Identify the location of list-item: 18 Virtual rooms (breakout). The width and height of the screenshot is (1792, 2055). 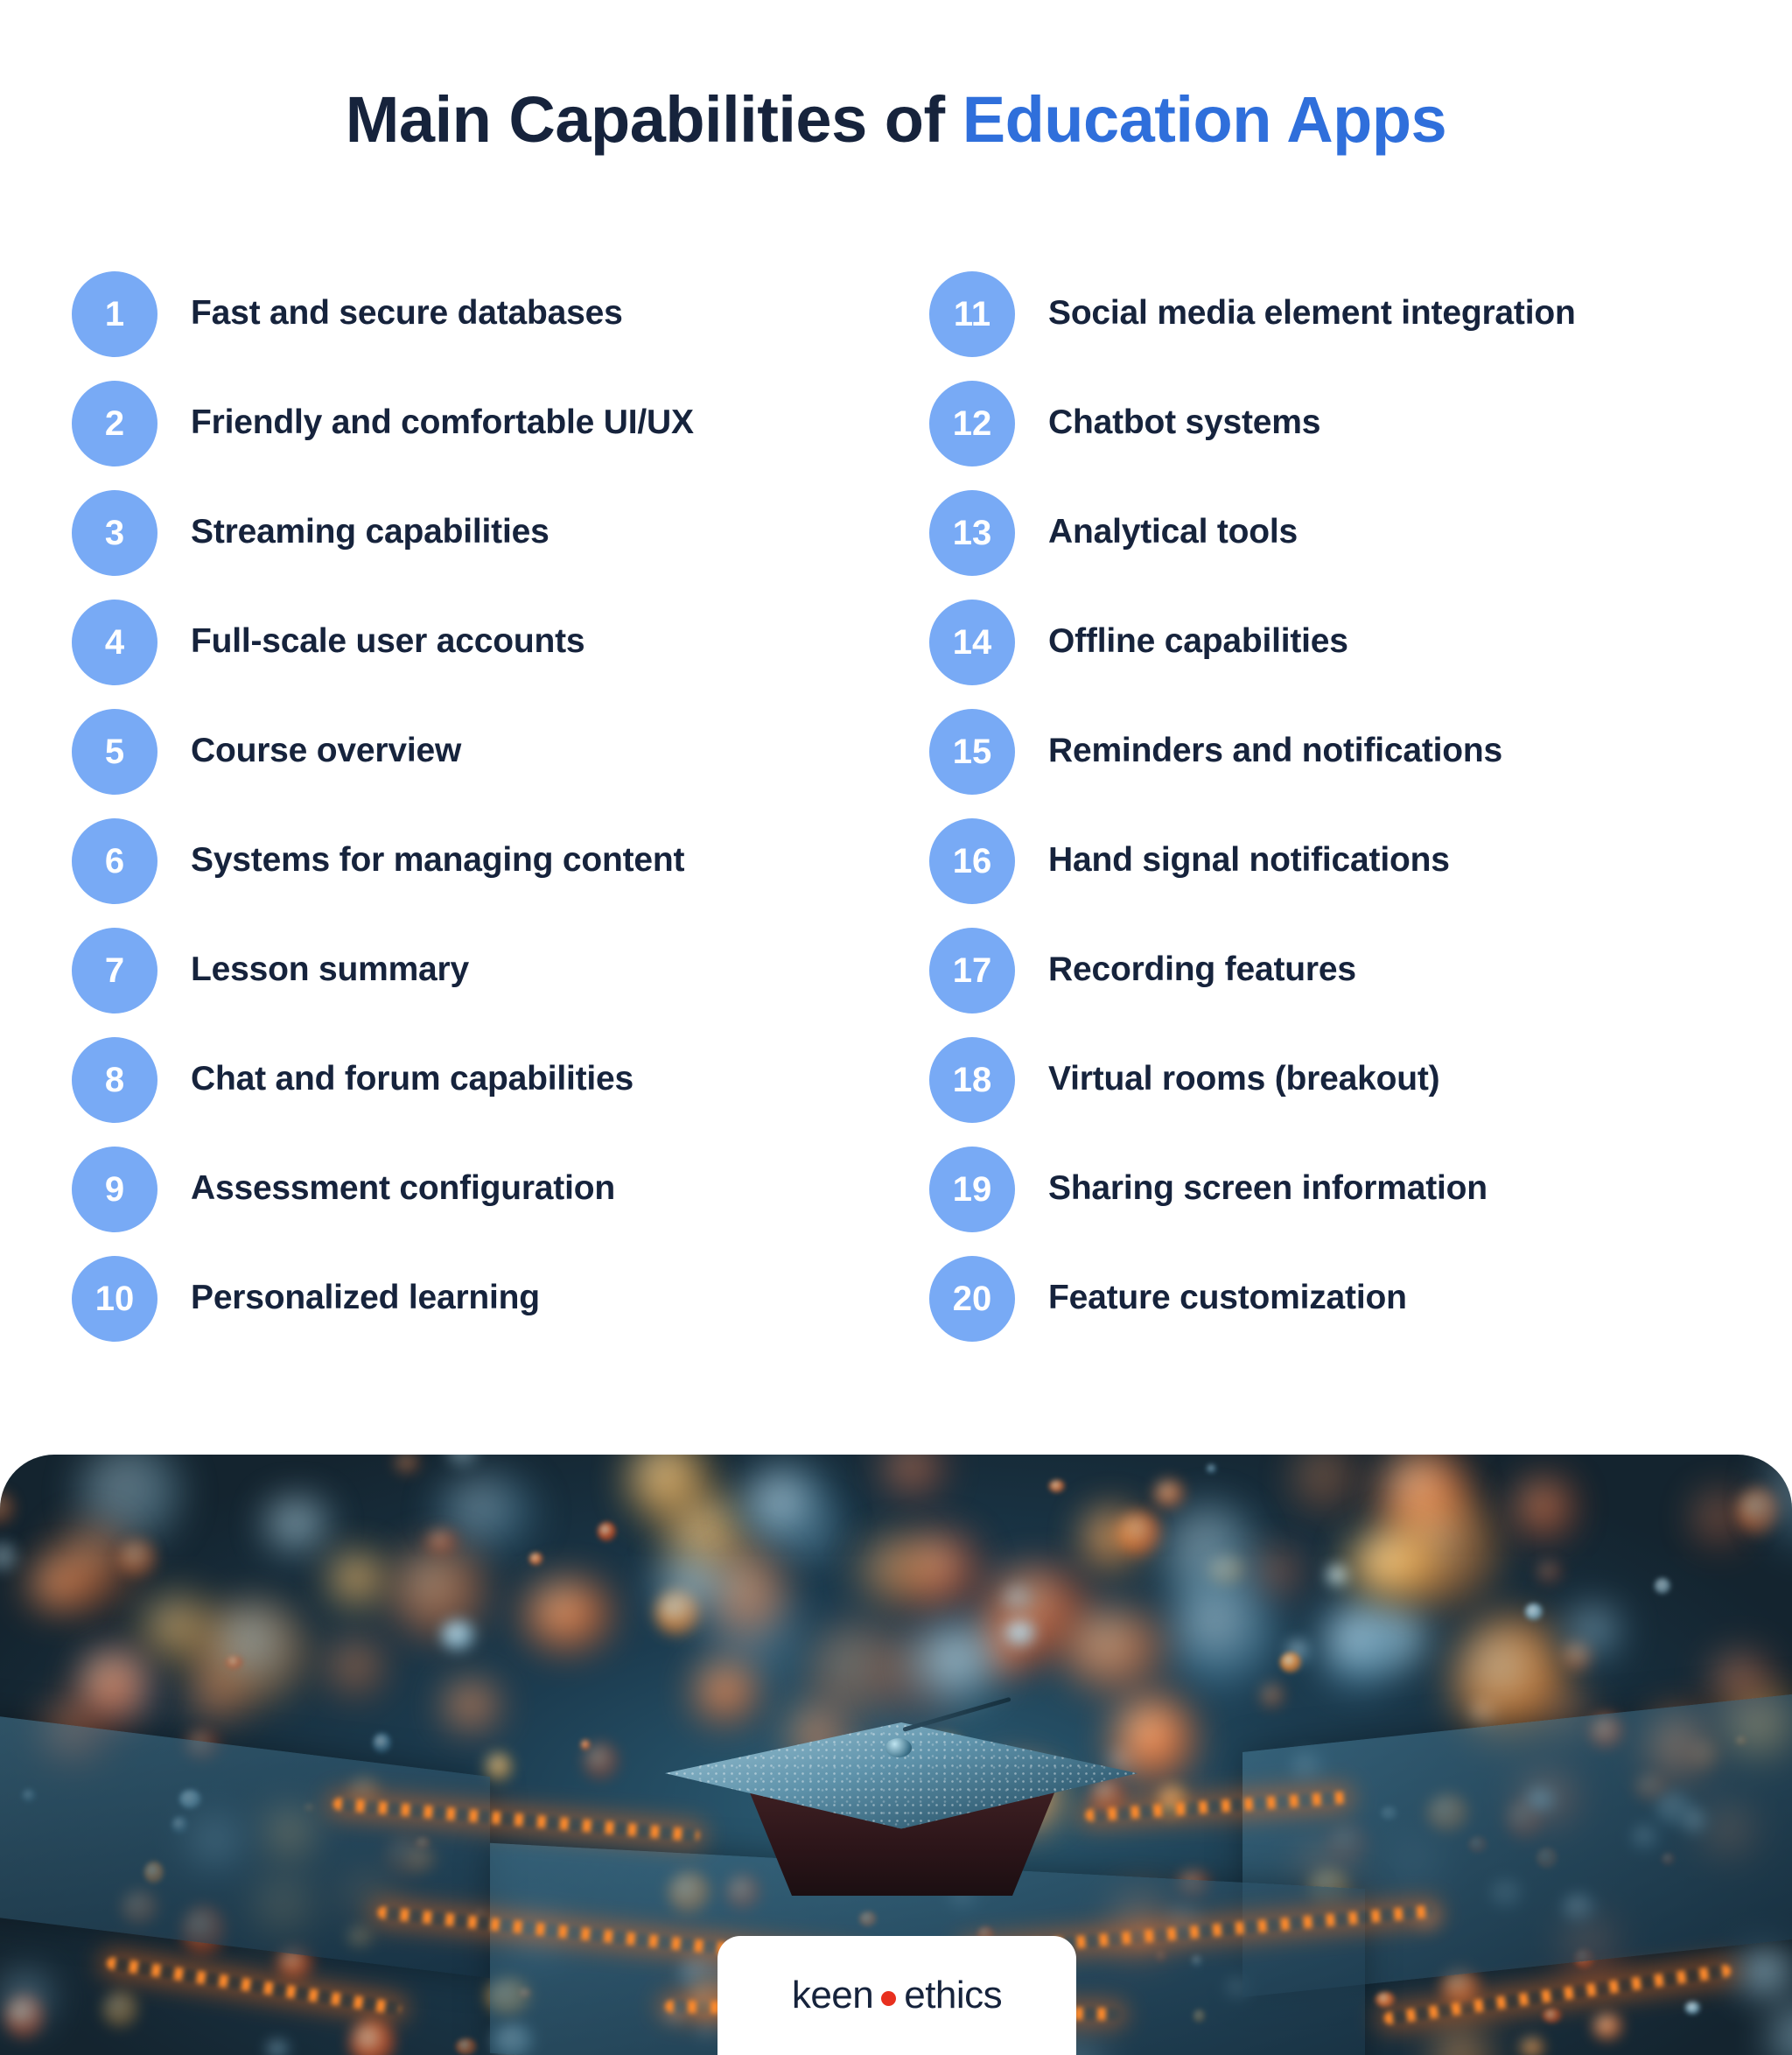
(1323, 1079).